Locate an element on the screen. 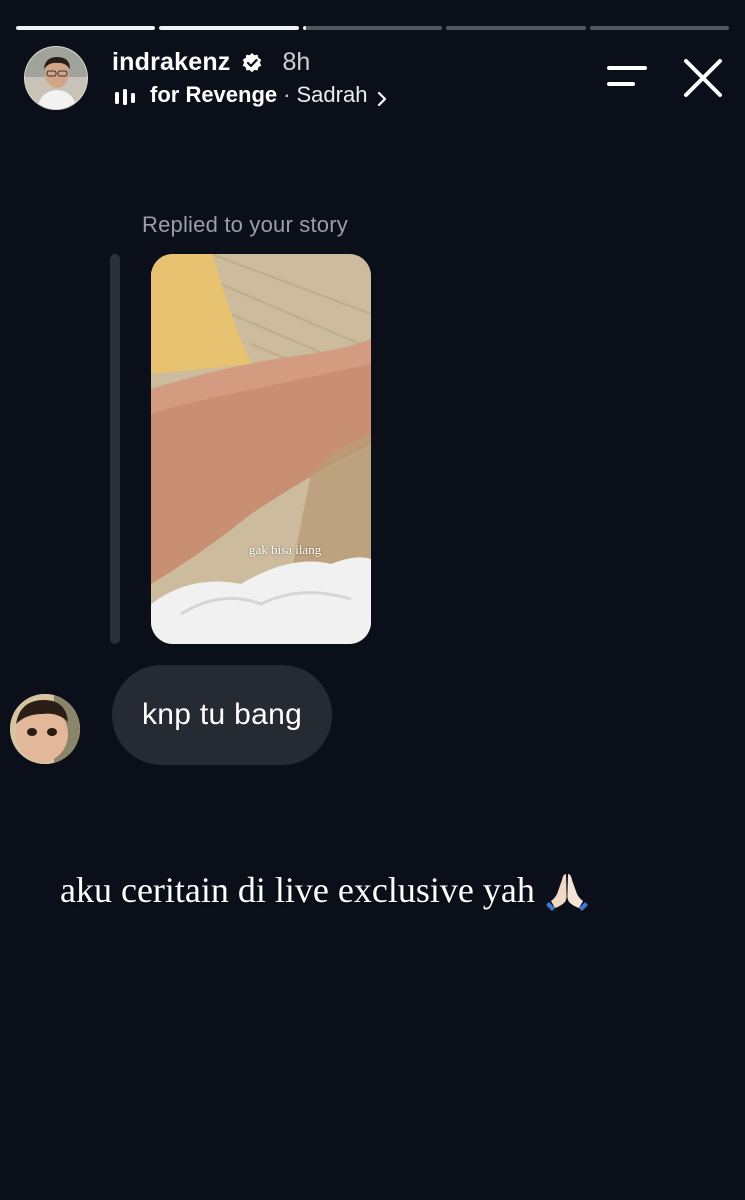  story-header: indrakenz 8h for Revenge · Sadrah is located at coordinates (374, 79).